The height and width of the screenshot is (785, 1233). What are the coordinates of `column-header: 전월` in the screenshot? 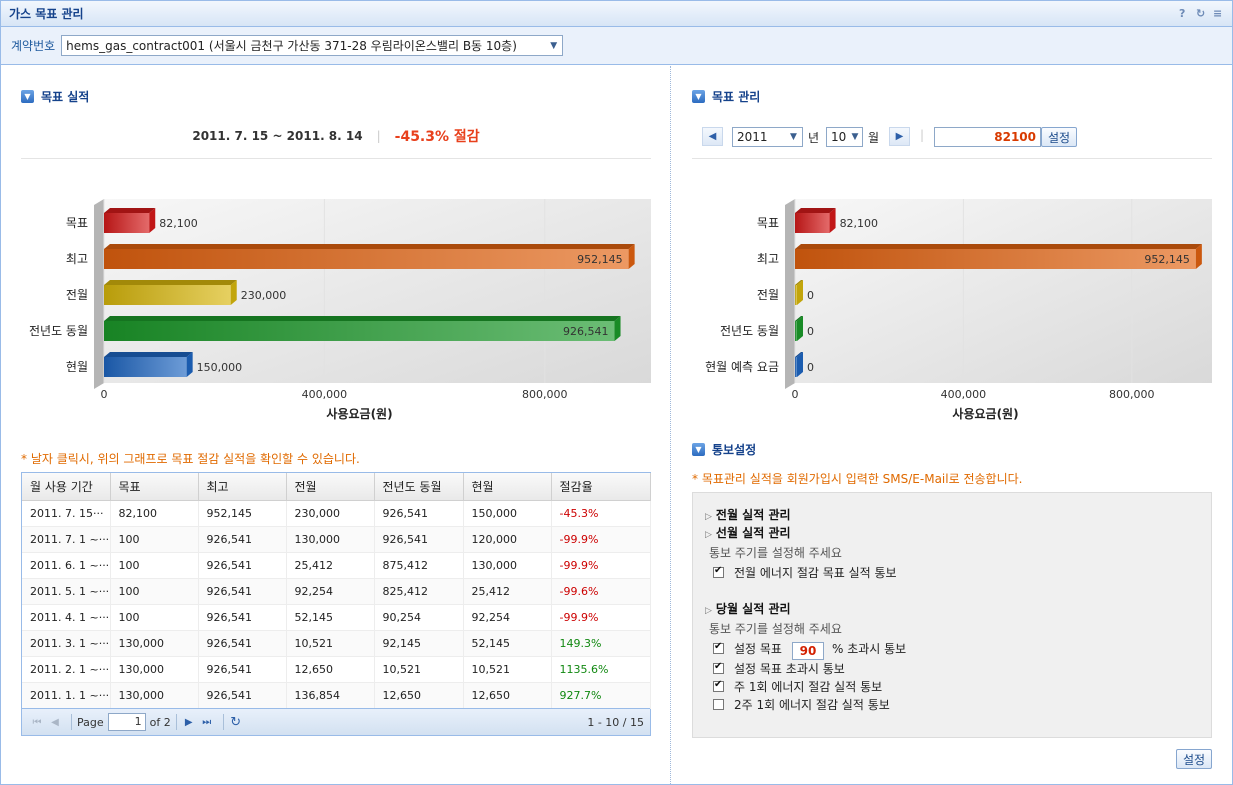 It's located at (330, 487).